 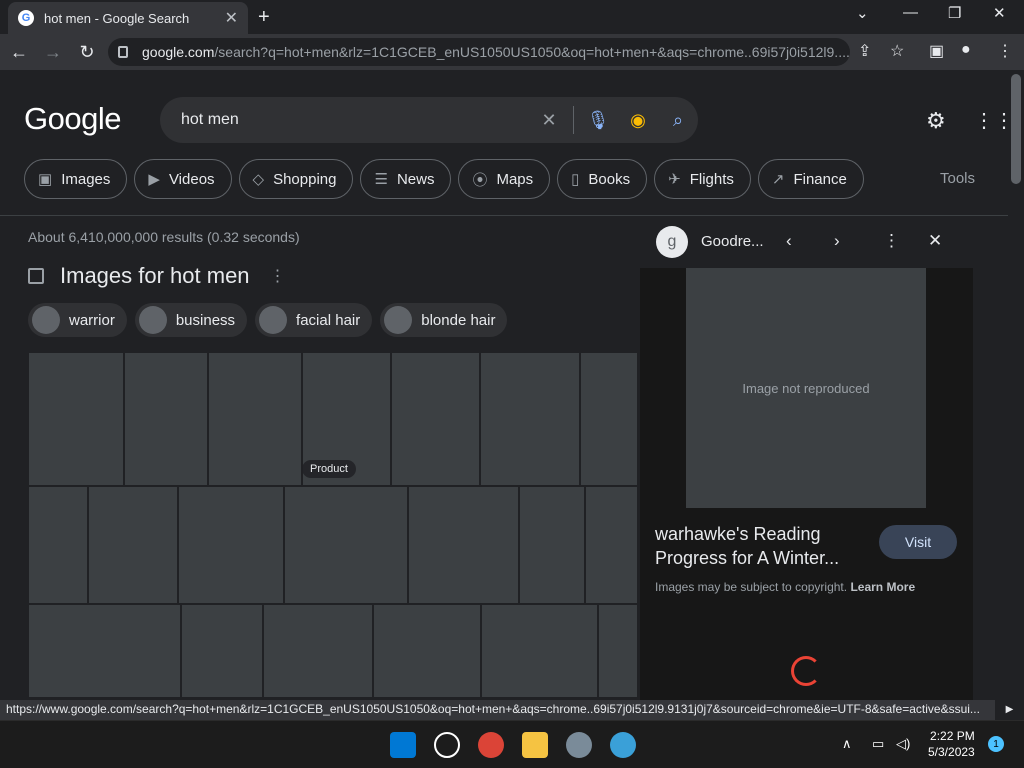 What do you see at coordinates (672, 242) in the screenshot?
I see `source-favicon-icon: g` at bounding box center [672, 242].